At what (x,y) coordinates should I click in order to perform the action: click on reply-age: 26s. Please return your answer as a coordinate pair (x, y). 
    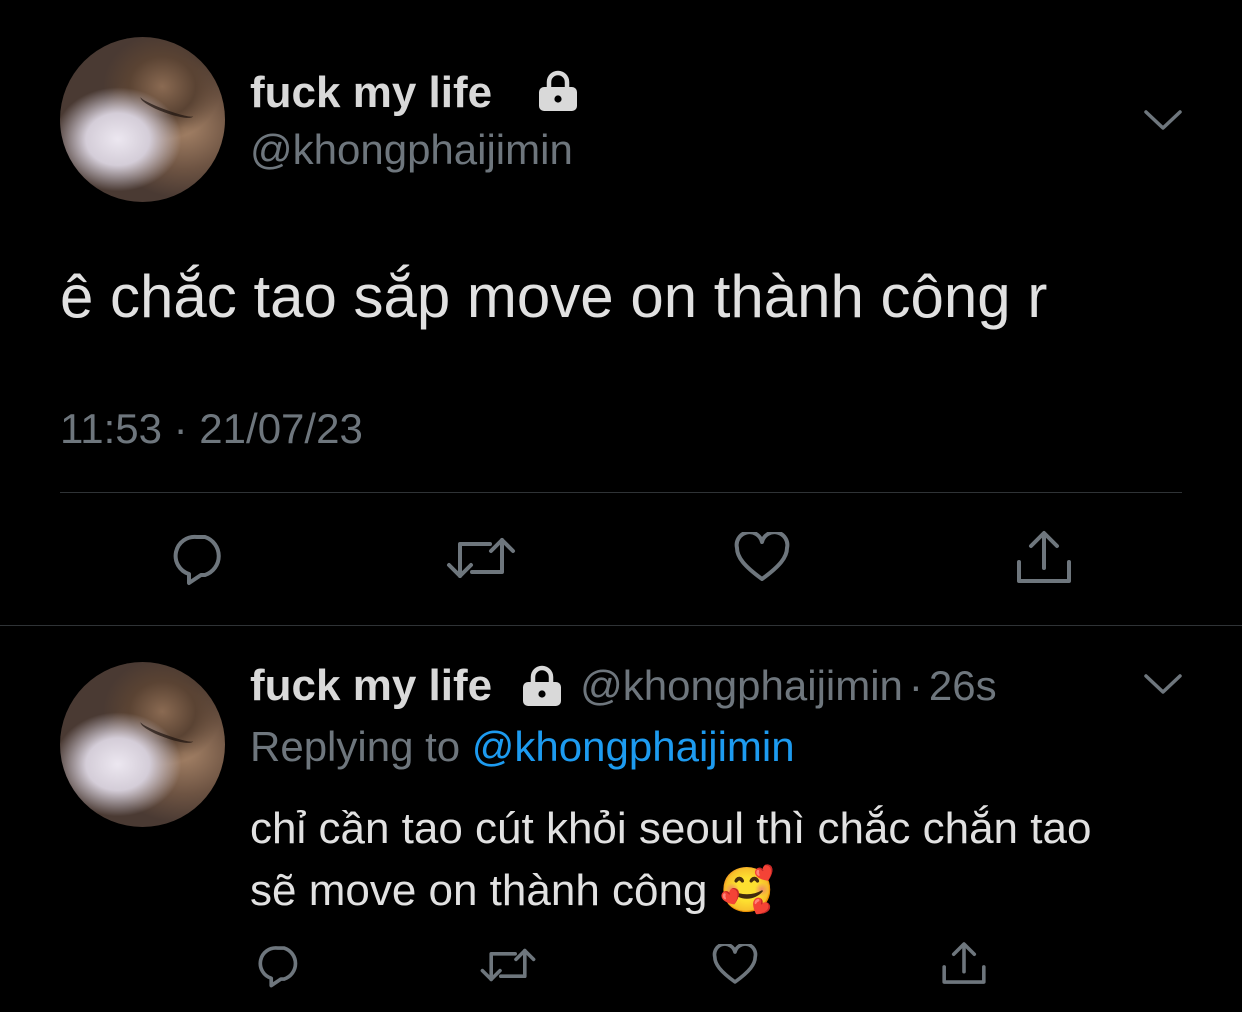
    Looking at the image, I should click on (963, 686).